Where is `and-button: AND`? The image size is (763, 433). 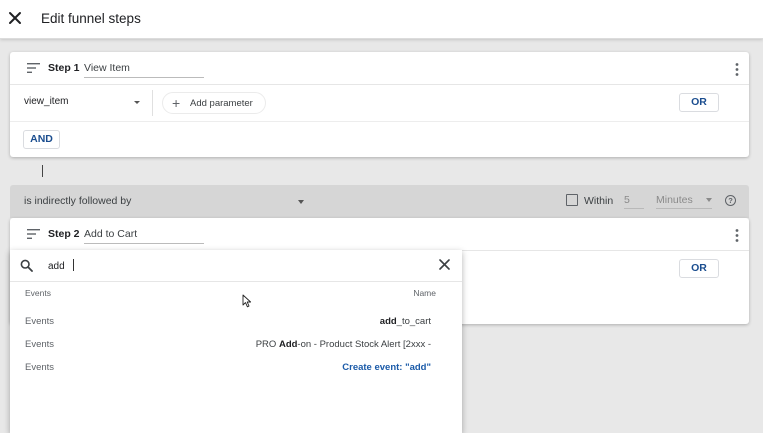 and-button: AND is located at coordinates (41, 139).